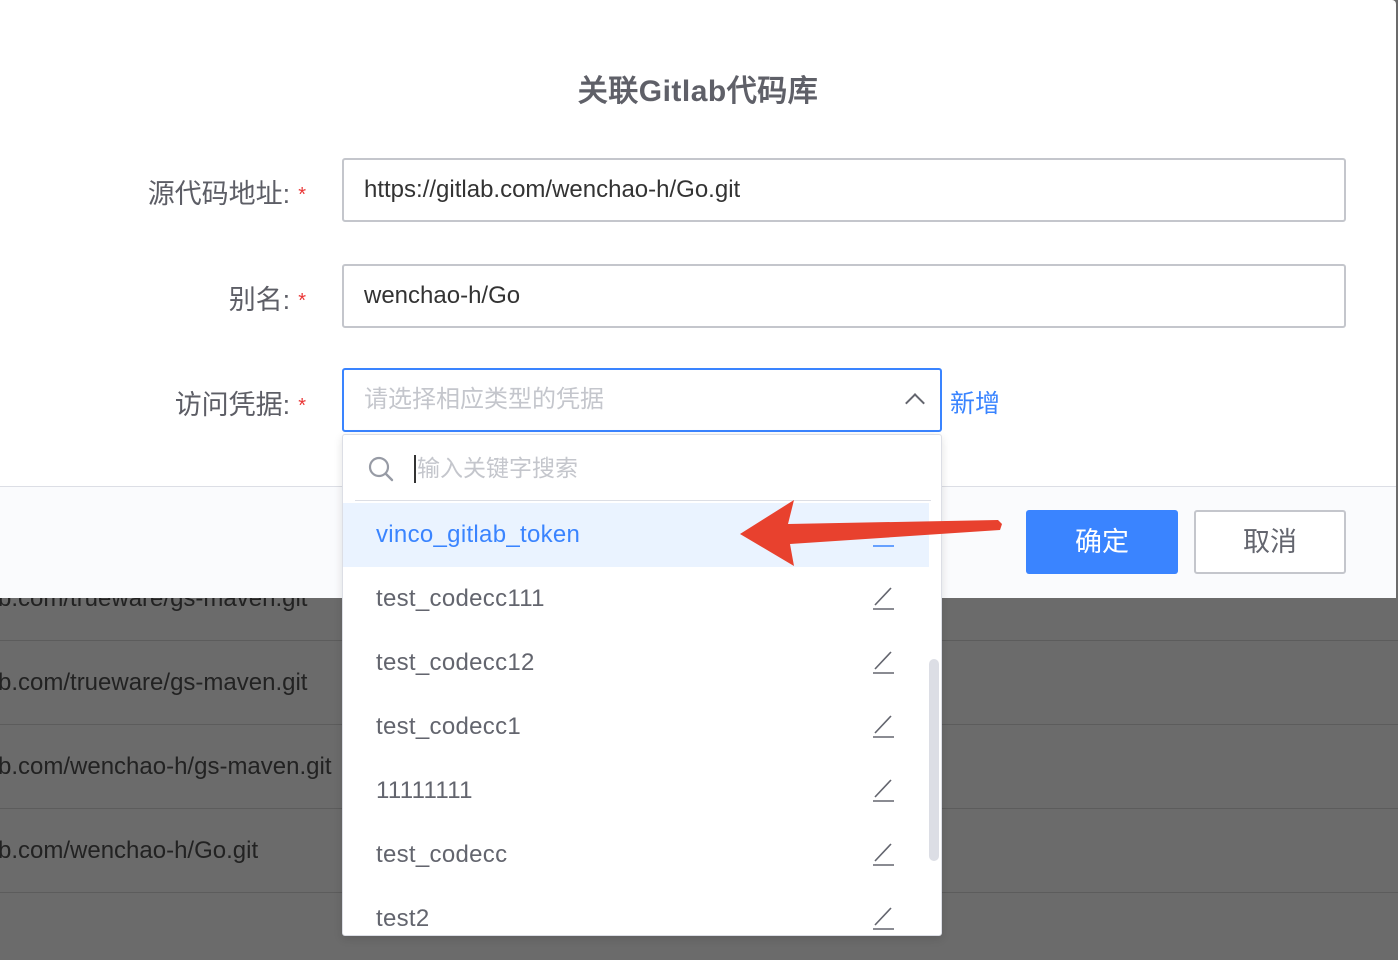  I want to click on list-item: test_codecc, so click(636, 855).